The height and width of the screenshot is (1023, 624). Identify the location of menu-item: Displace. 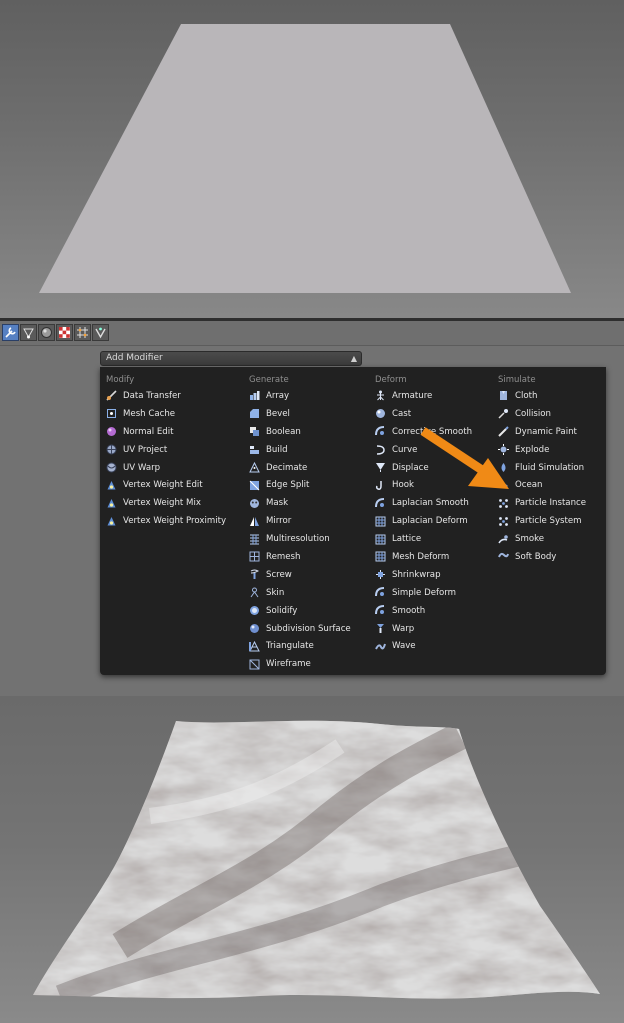
(423, 468).